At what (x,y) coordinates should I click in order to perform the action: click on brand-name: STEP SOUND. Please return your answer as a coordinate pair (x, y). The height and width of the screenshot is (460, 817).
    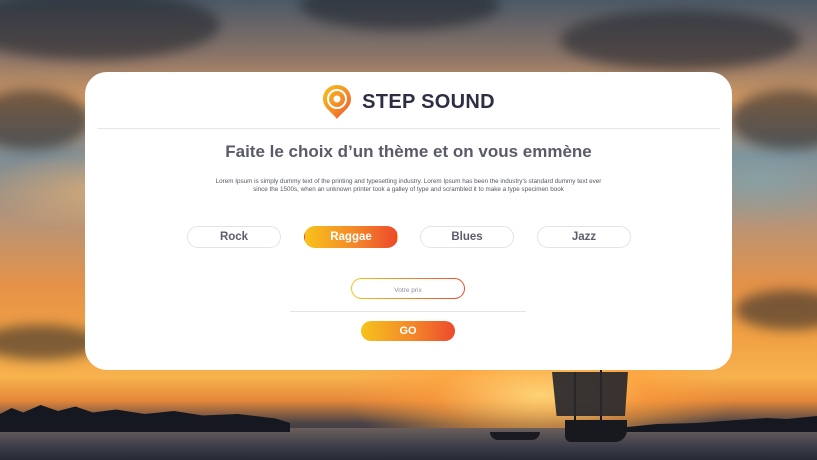
    Looking at the image, I should click on (428, 101).